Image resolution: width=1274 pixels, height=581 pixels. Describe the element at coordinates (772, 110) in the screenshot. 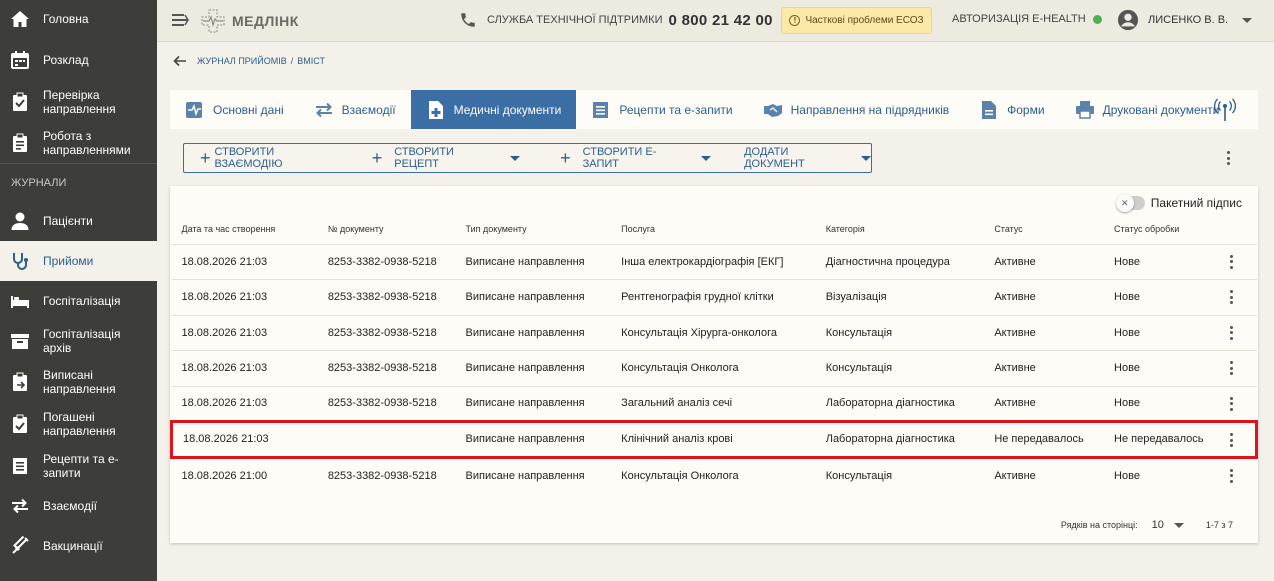

I see `handshake-icon` at that location.